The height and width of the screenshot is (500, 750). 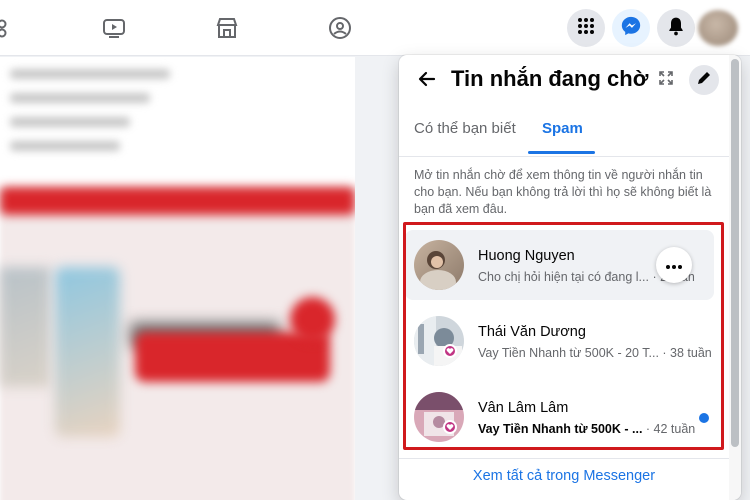 I want to click on message-preview: Vay Tiền Nhanh từ 500K - ... · 42 tuần, so click(x=586, y=429).